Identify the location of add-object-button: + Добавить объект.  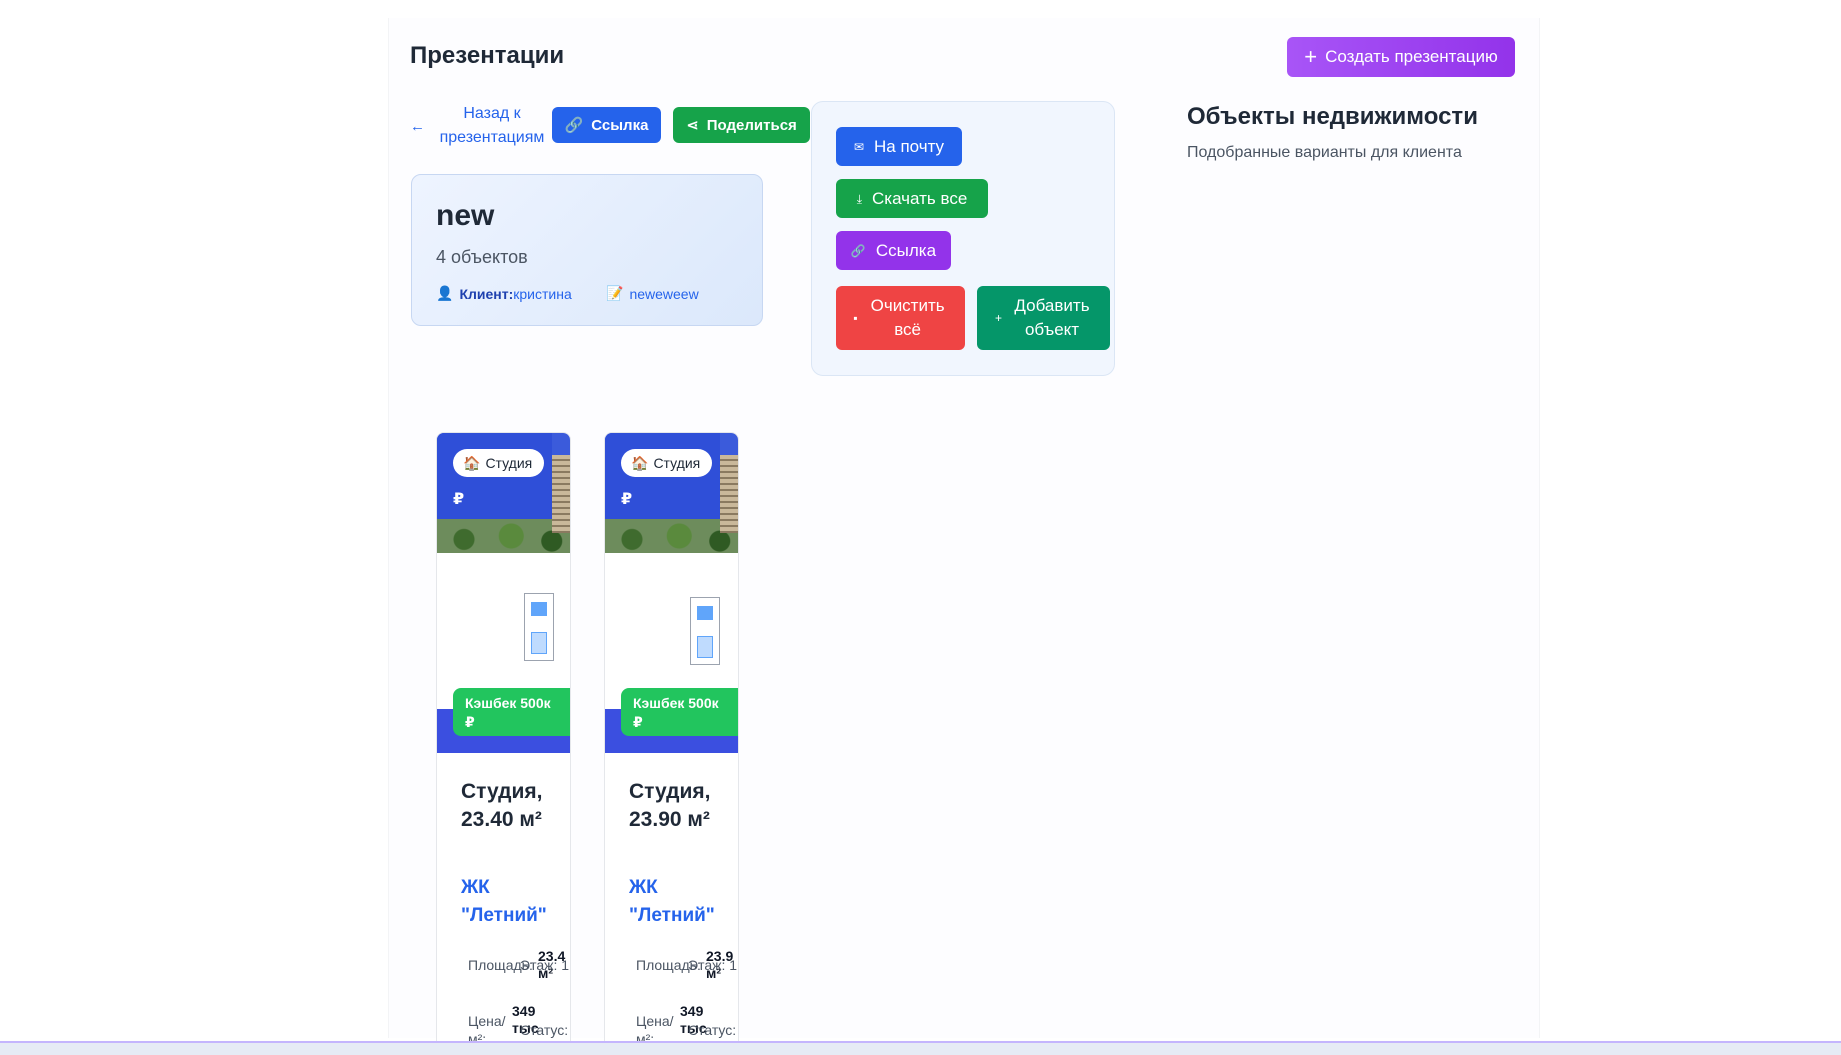
(1043, 318).